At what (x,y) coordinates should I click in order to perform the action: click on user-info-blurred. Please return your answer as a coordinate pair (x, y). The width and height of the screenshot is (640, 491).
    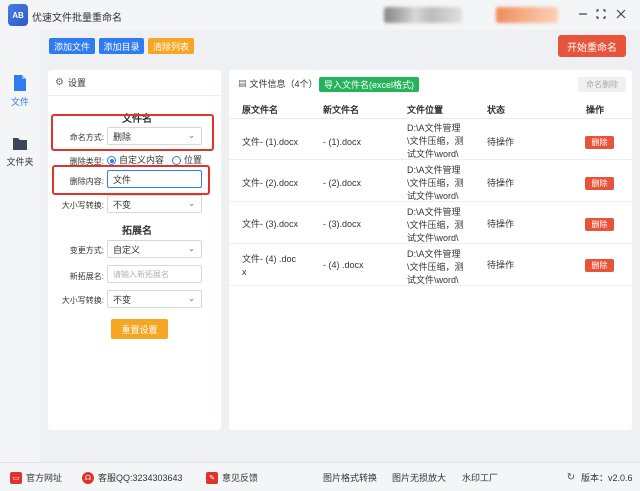
    Looking at the image, I should click on (423, 15).